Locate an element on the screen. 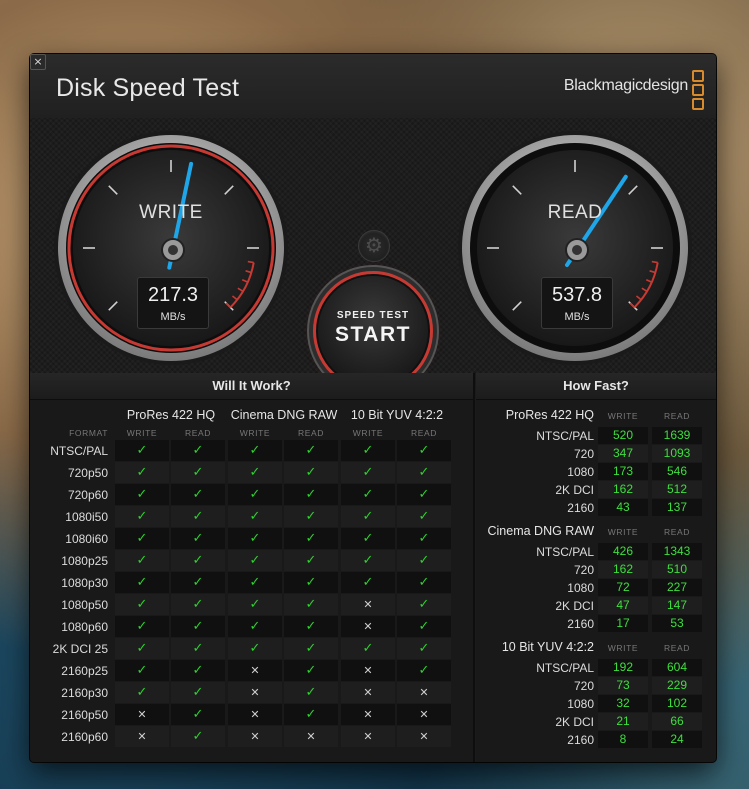 This screenshot has width=749, height=789. format-label: 1080p30 is located at coordinates (84, 583).